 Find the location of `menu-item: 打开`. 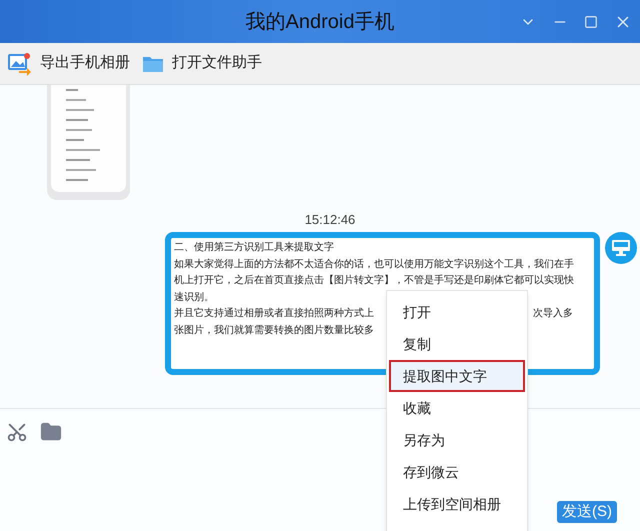

menu-item: 打开 is located at coordinates (457, 312).